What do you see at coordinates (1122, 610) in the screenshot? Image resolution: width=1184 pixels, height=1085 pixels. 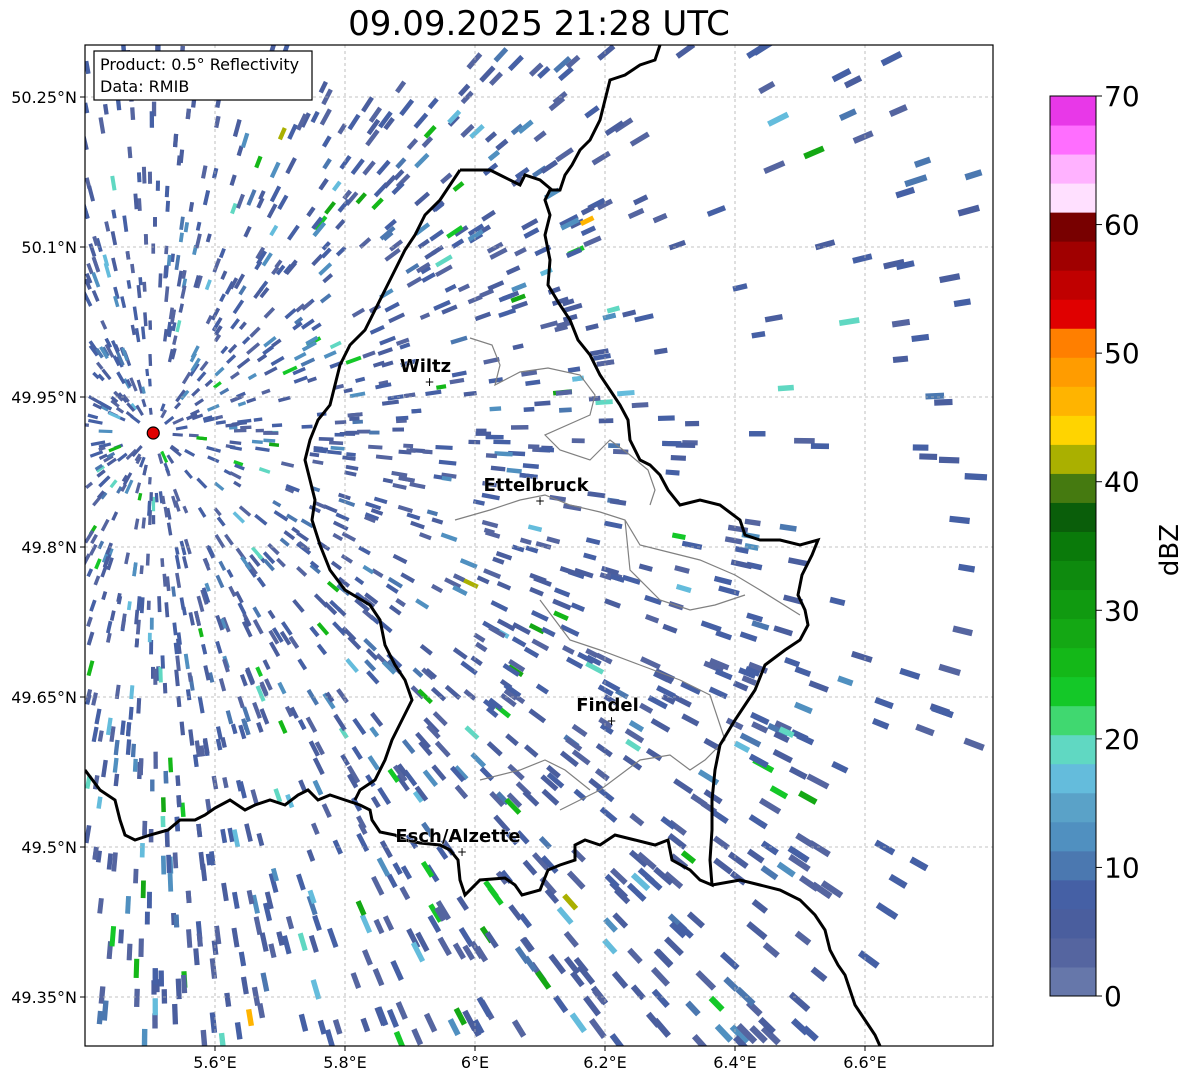 I see `colorbar-tick-label: 30` at bounding box center [1122, 610].